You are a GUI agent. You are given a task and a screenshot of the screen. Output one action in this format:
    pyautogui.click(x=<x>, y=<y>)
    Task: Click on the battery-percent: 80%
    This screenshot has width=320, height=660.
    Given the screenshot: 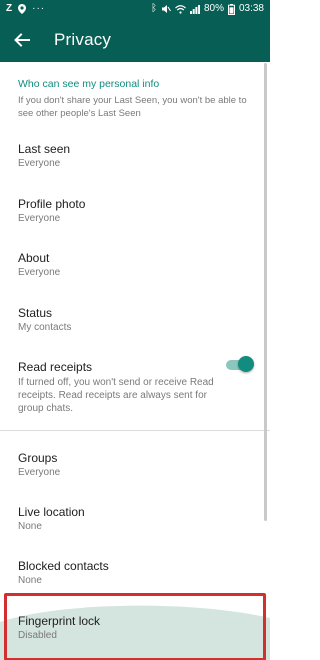 What is the action you would take?
    pyautogui.click(x=213, y=8)
    